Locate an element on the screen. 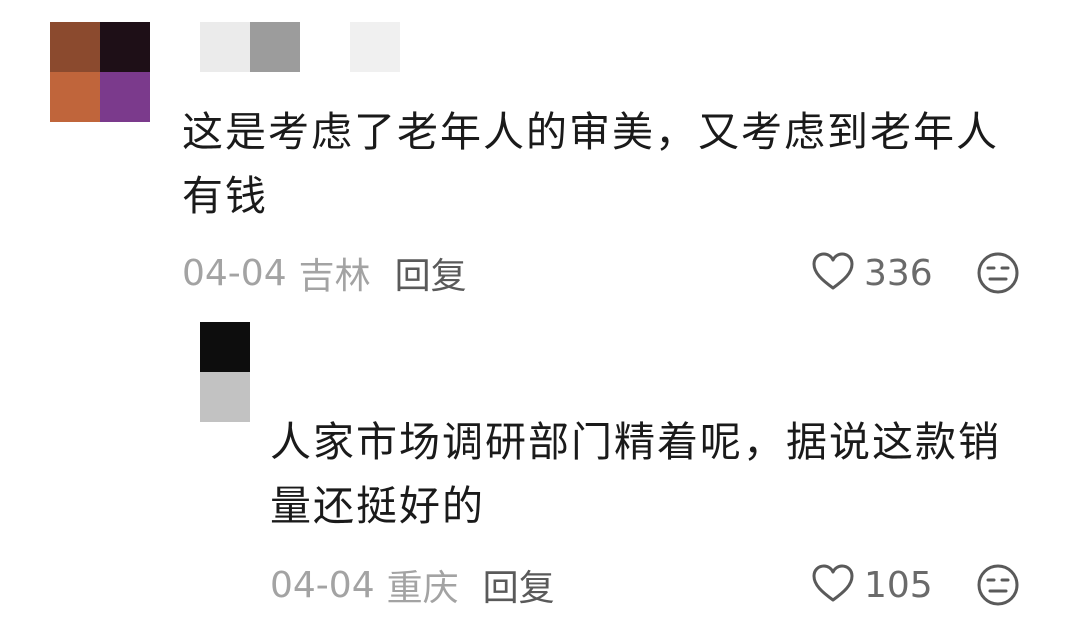  like-button: 105 is located at coordinates (871, 585).